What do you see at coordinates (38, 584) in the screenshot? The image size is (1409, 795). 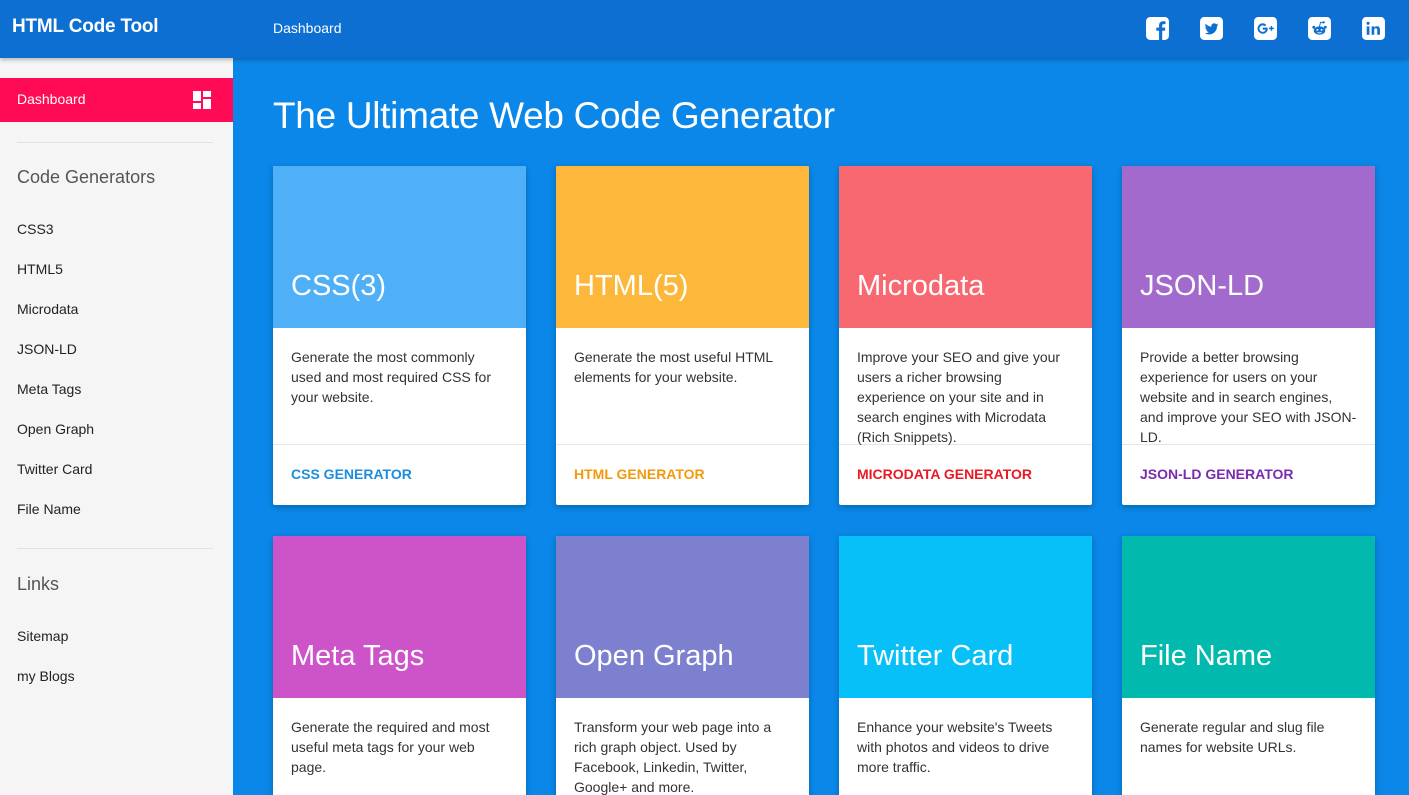 I see `sidebar-heading-links: Links` at bounding box center [38, 584].